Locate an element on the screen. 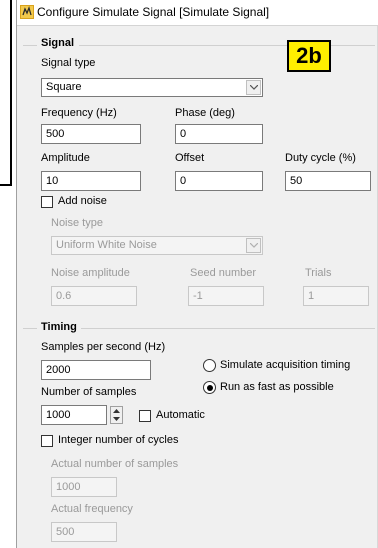  actual-frequency-field: 500 is located at coordinates (84, 532).